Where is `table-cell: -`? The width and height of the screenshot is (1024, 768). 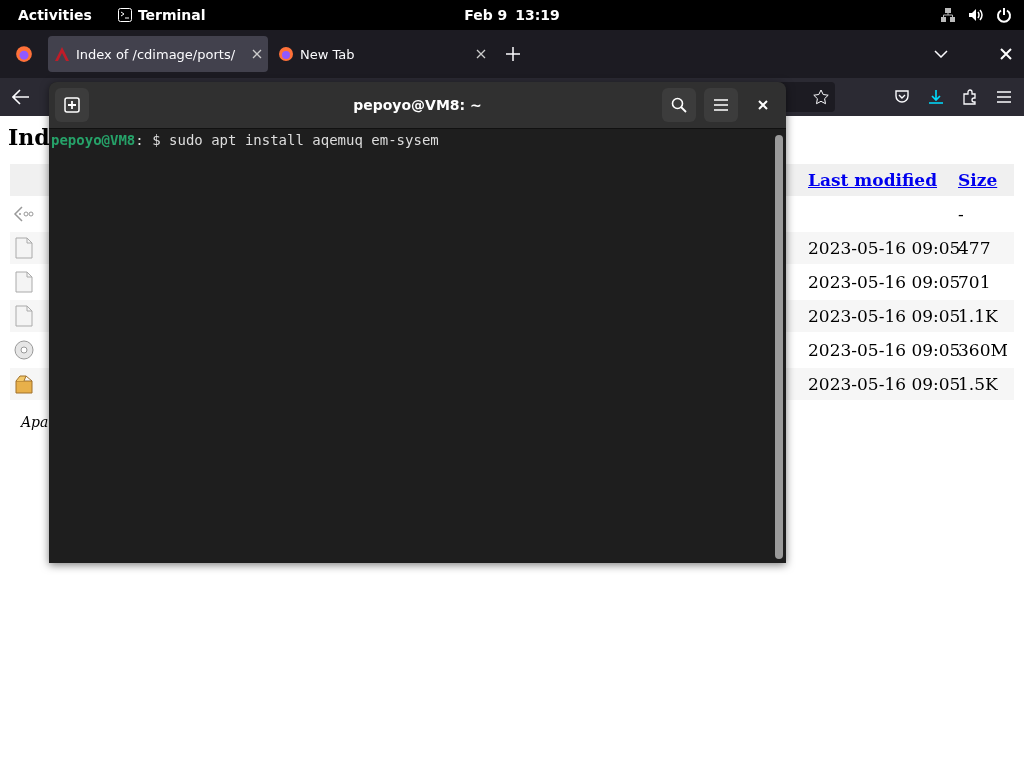
table-cell: - is located at coordinates (961, 214).